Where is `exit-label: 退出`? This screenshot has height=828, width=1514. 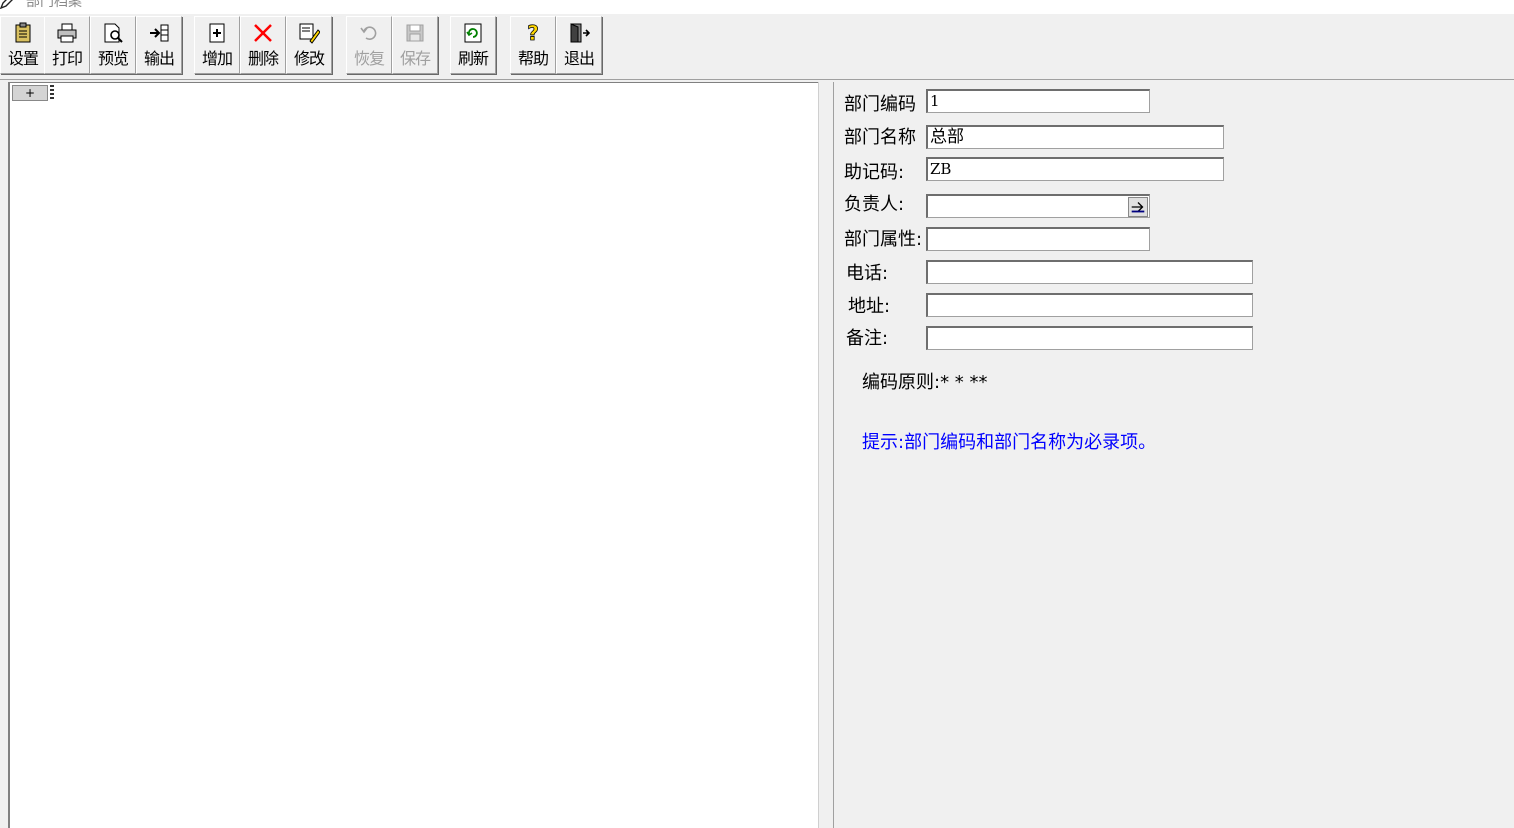 exit-label: 退出 is located at coordinates (579, 58).